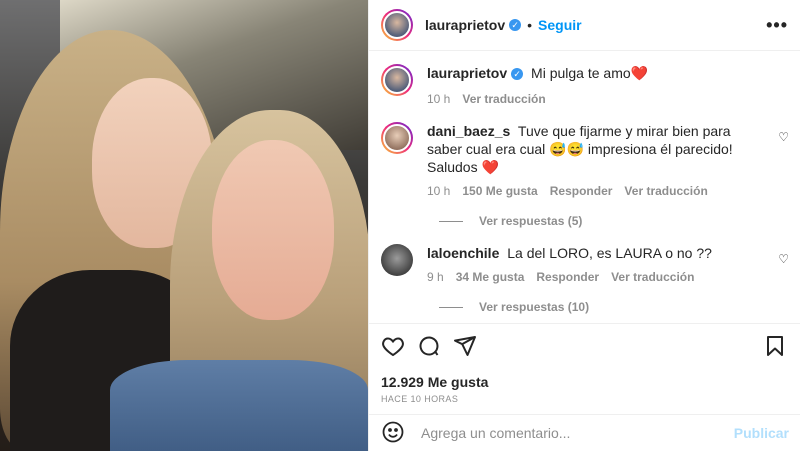 The width and height of the screenshot is (800, 451). What do you see at coordinates (614, 307) in the screenshot?
I see `view-replies-button: Ver respuestas (10)` at bounding box center [614, 307].